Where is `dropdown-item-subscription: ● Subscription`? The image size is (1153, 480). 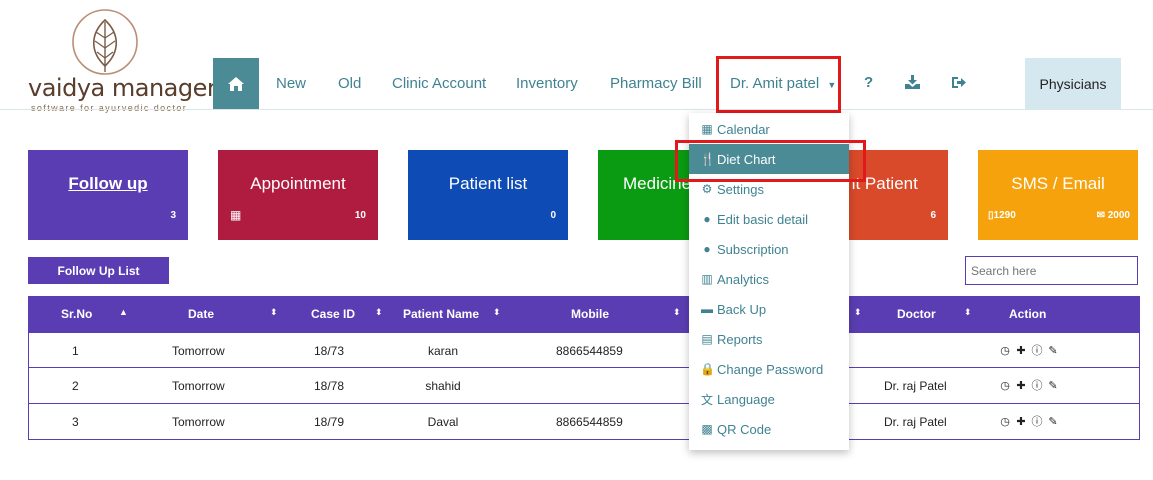
dropdown-item-subscription: ● Subscription is located at coordinates (769, 249).